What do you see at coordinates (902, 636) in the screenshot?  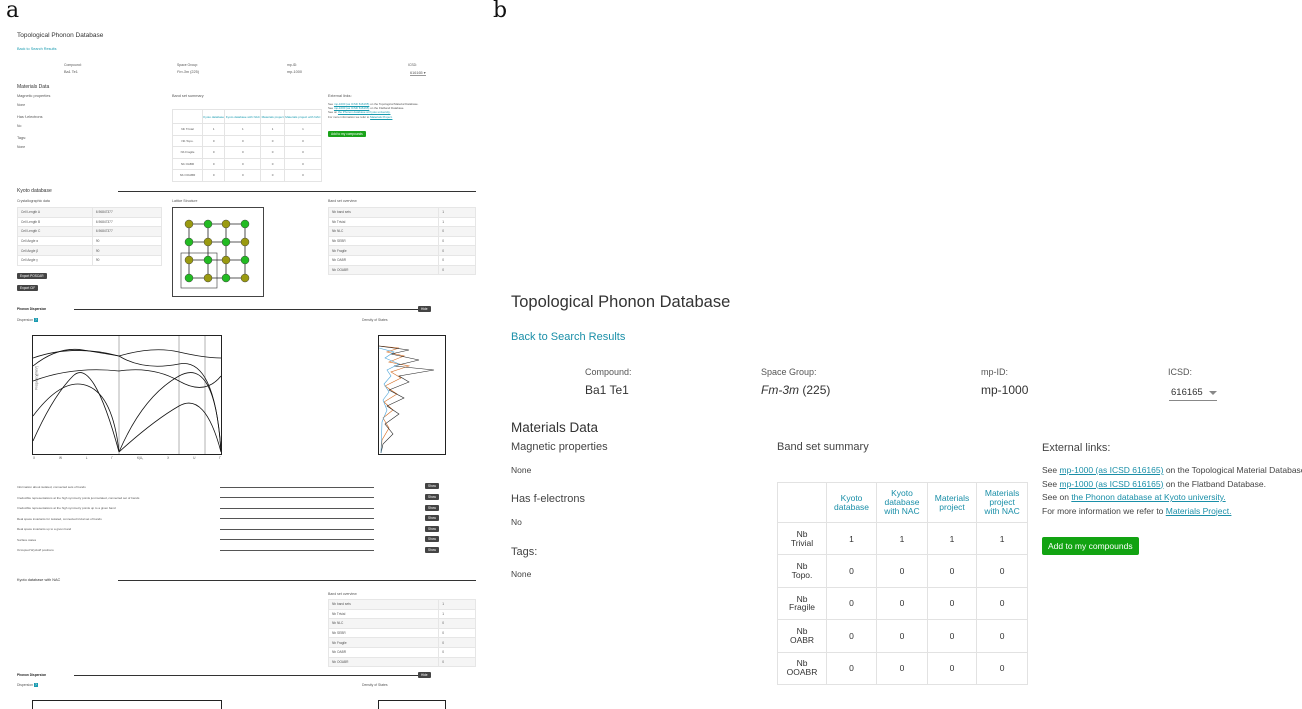 I see `table-row: Nb OABR 0000` at bounding box center [902, 636].